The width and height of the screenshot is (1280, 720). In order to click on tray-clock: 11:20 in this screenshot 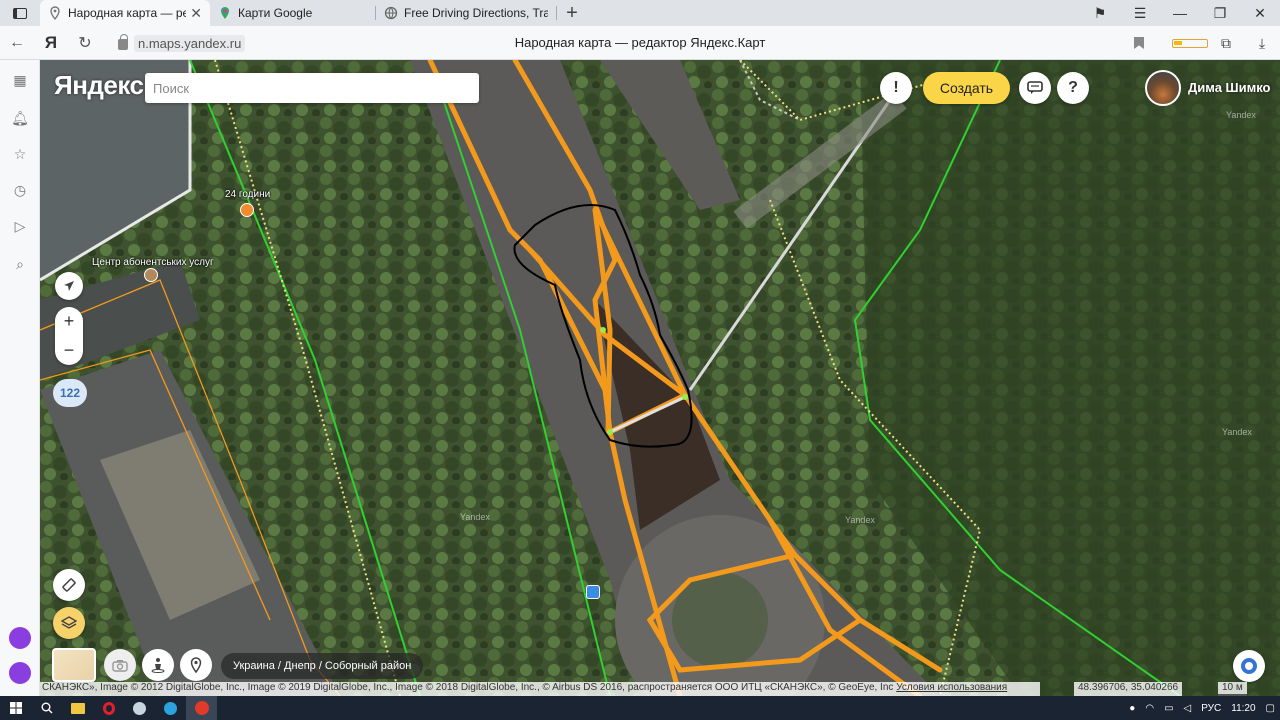, I will do `click(1243, 708)`.